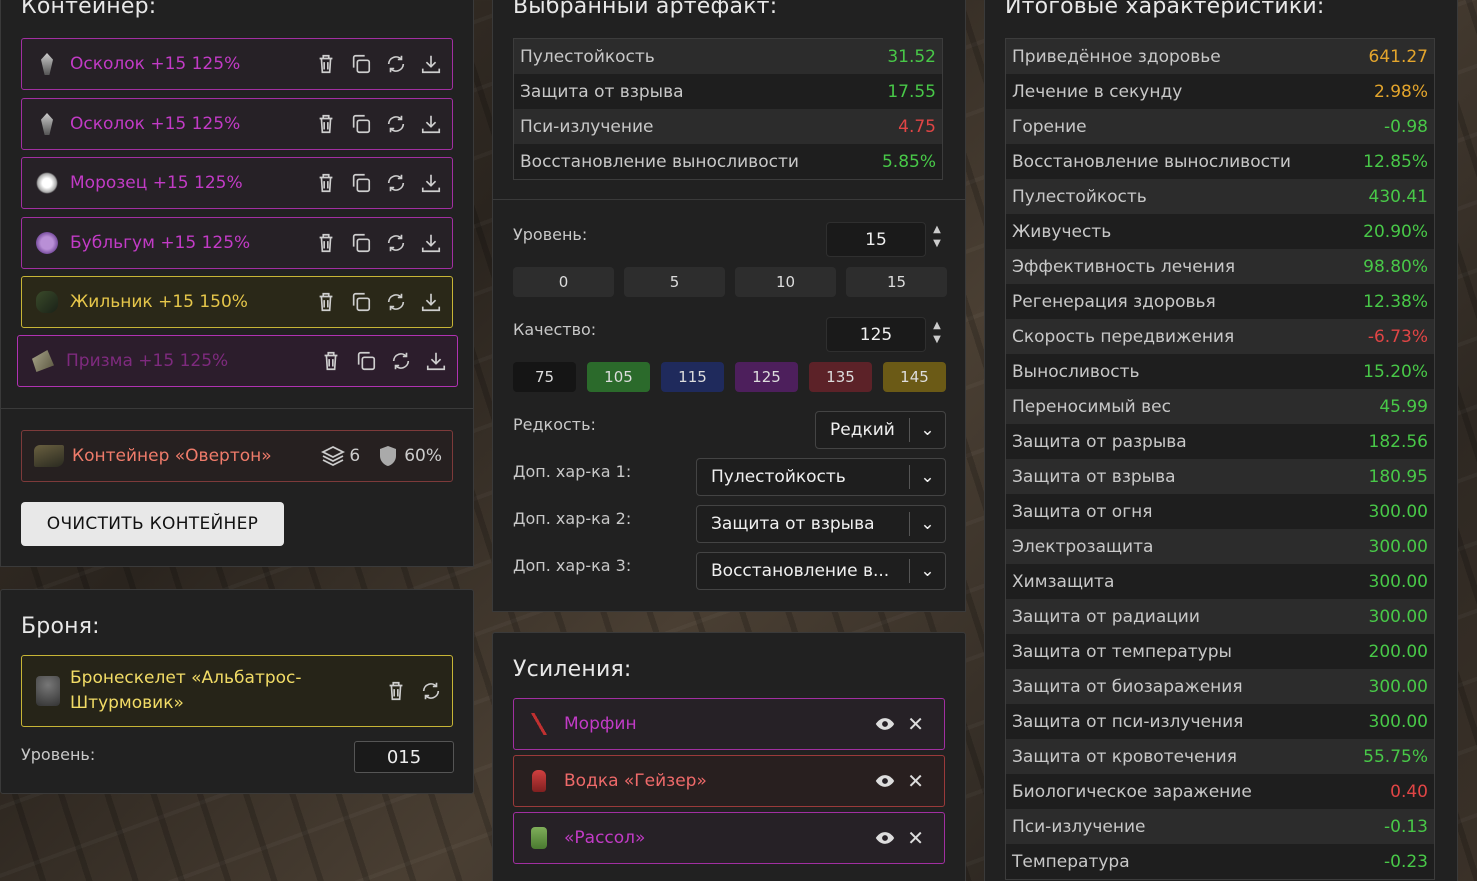 The image size is (1477, 881). What do you see at coordinates (1403, 406) in the screenshot?
I see `stat-value: 45.99` at bounding box center [1403, 406].